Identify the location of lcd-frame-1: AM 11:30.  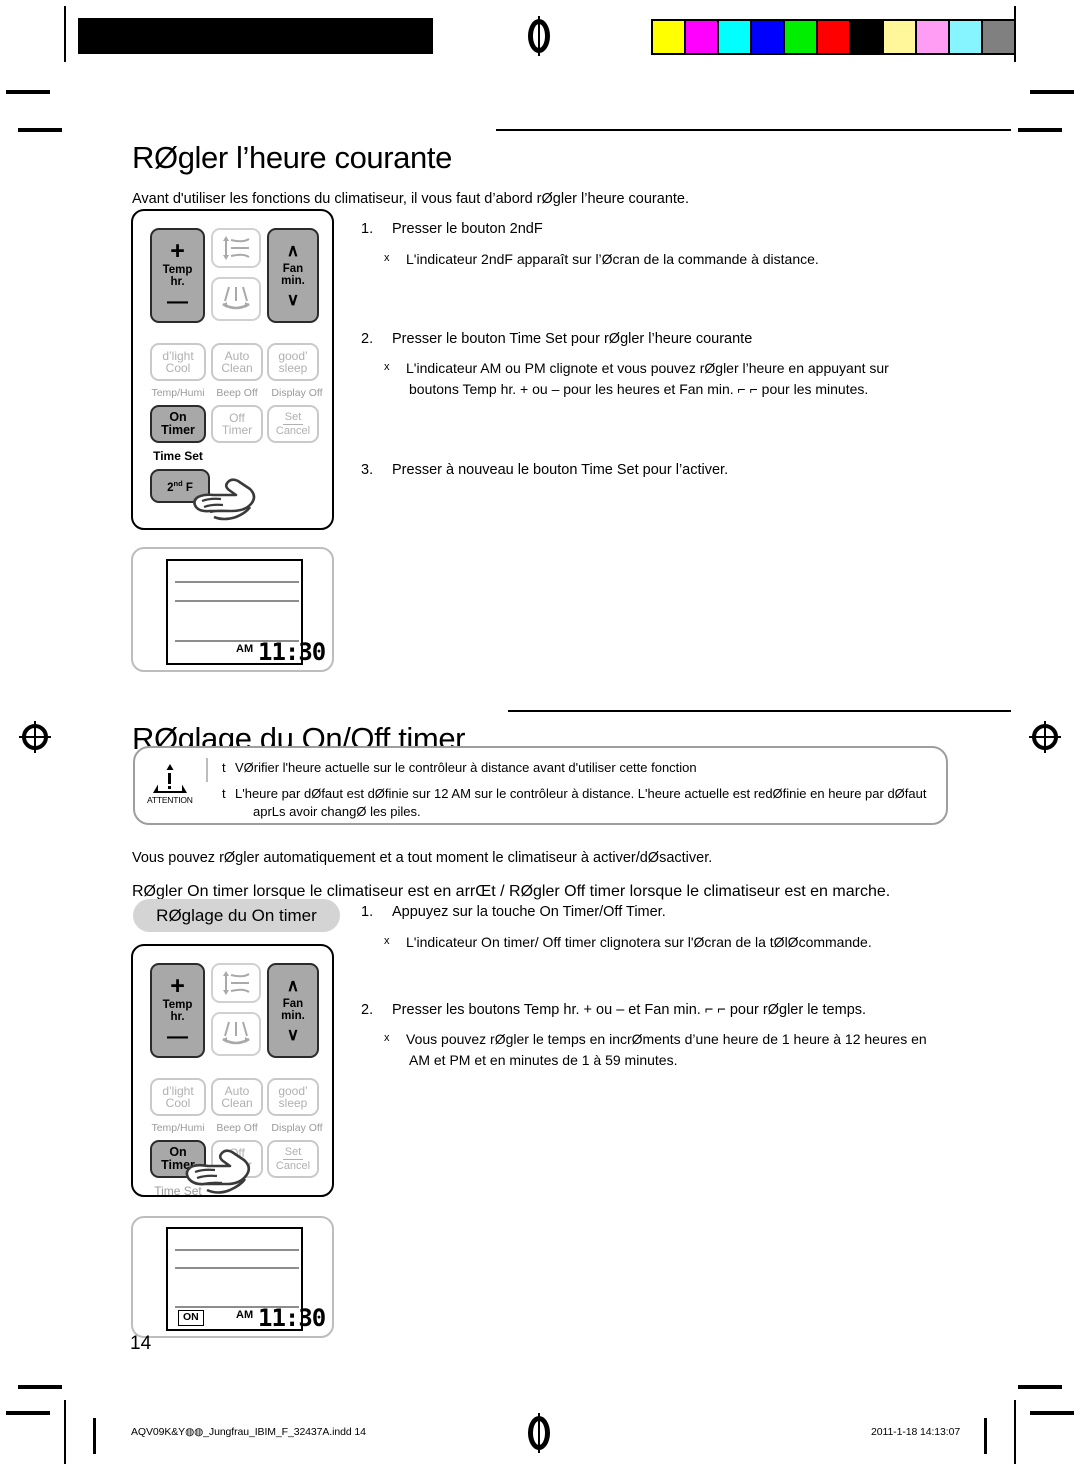
(232, 609).